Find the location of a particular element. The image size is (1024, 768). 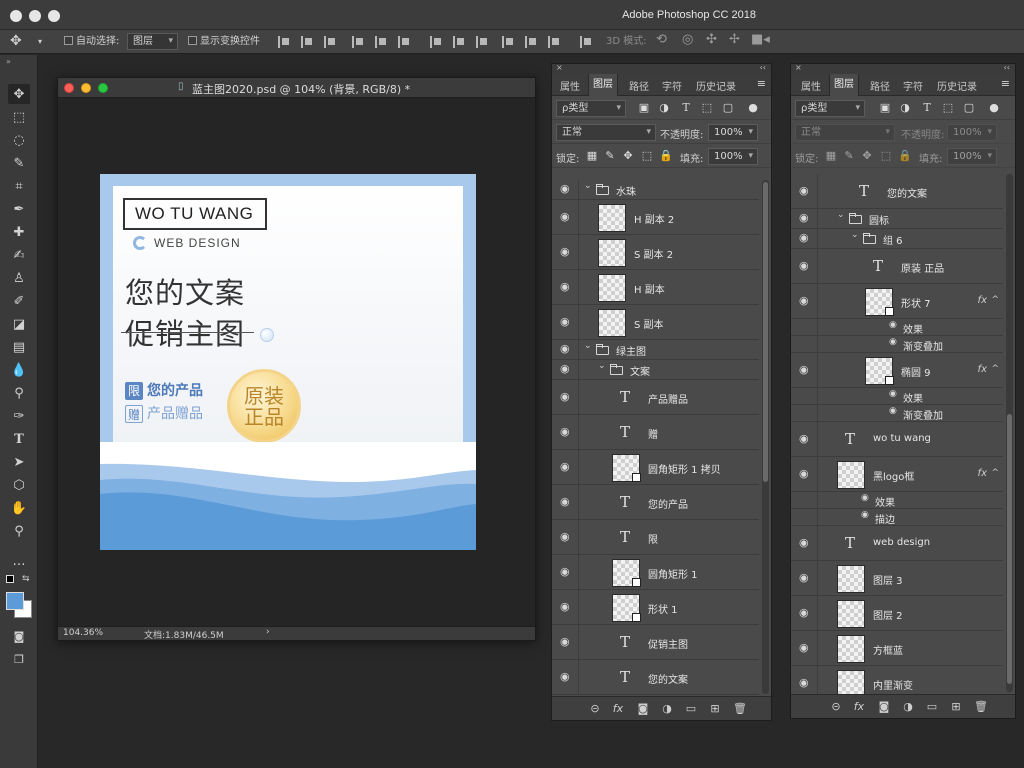

quick-mask-icon: ◙ is located at coordinates (19, 636).